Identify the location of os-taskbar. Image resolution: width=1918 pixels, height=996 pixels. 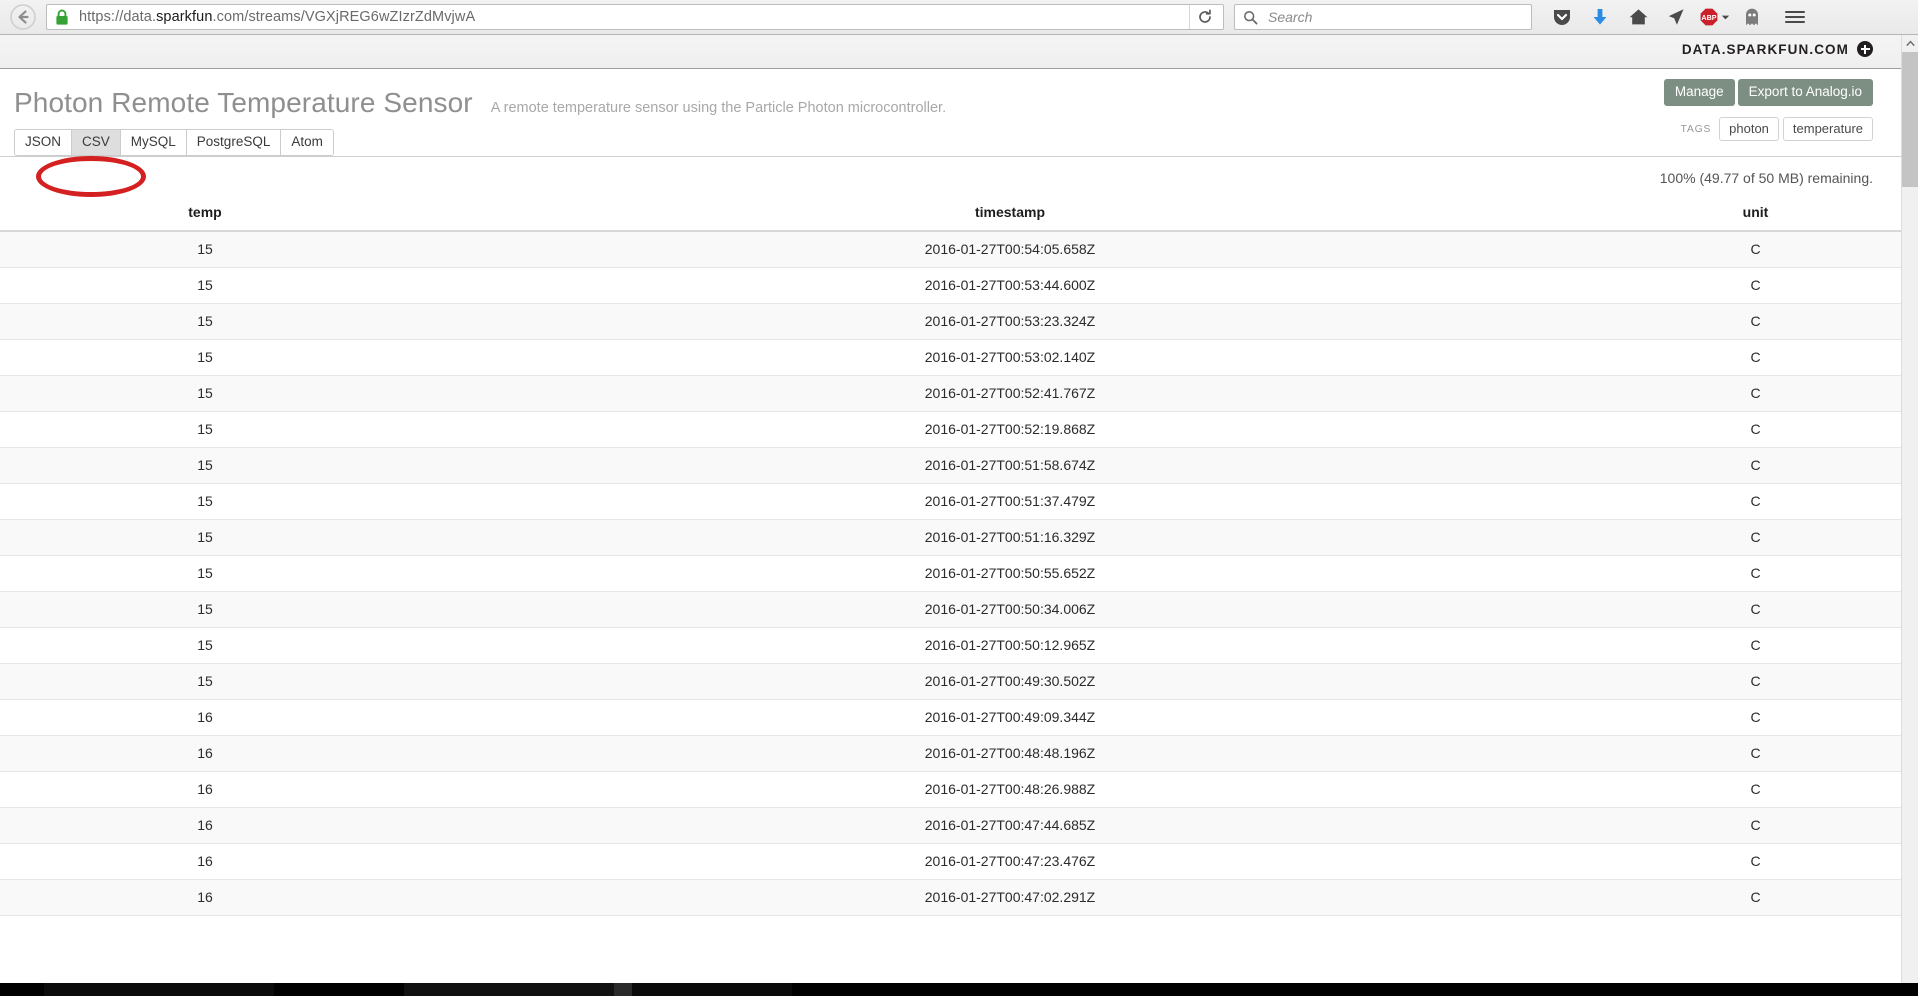
(959, 989).